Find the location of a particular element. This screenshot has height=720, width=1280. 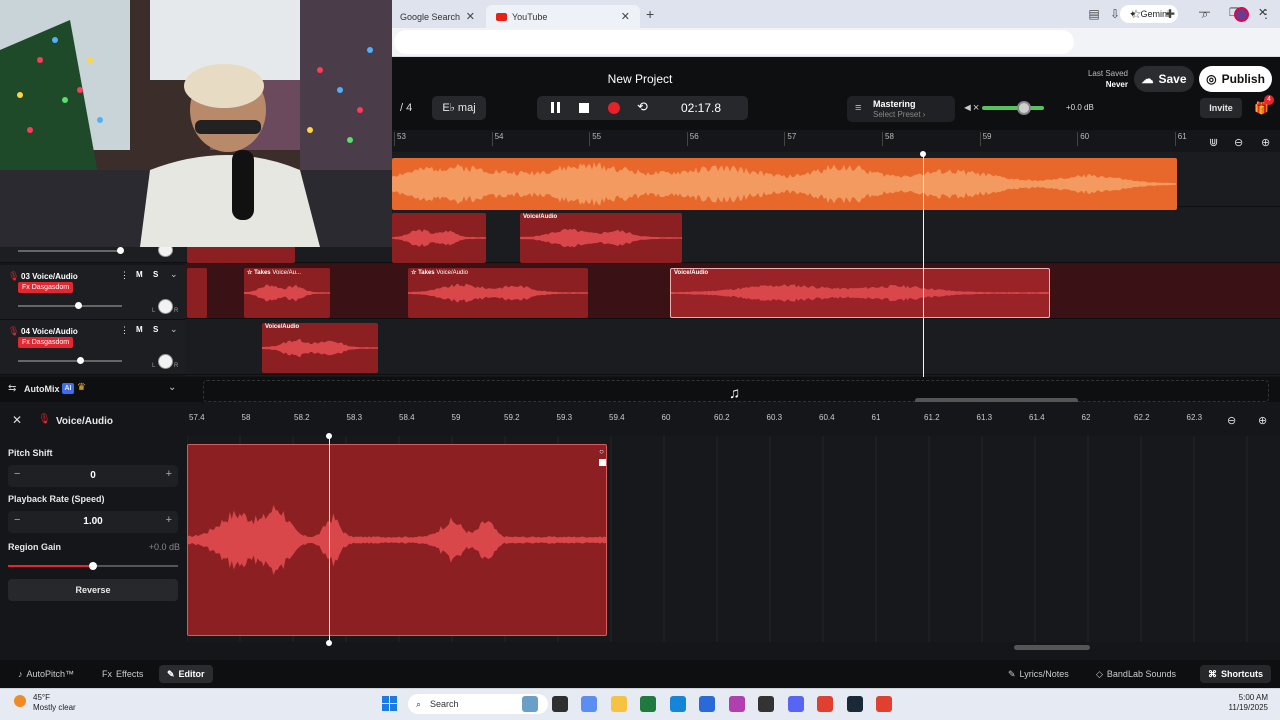

new-tab-button: + is located at coordinates (650, 14).